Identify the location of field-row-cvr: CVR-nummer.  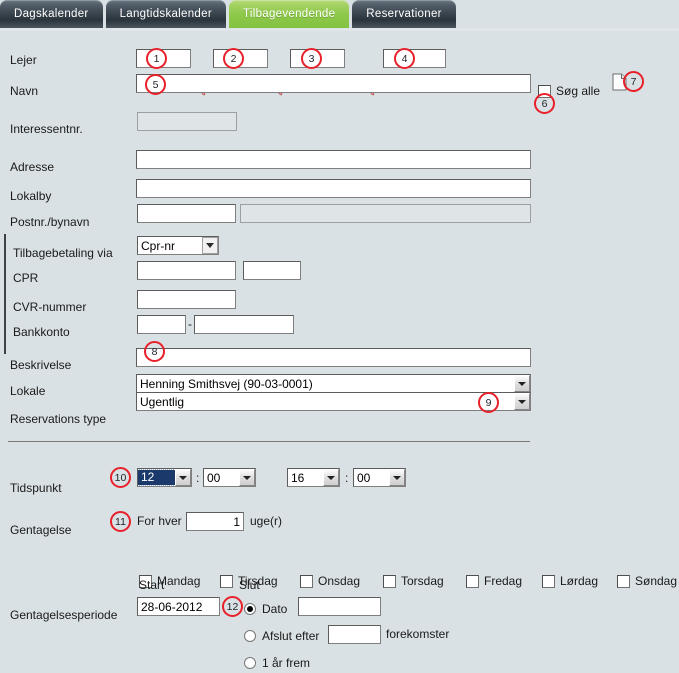
(49, 307).